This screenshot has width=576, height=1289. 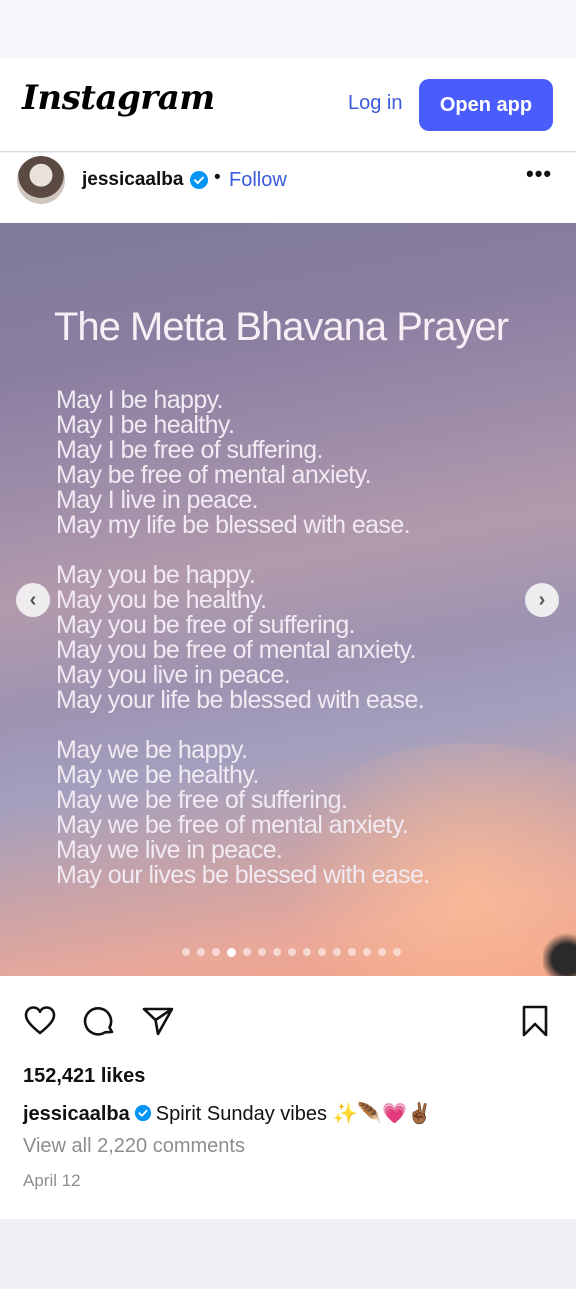 I want to click on comment-icon, so click(x=99, y=1021).